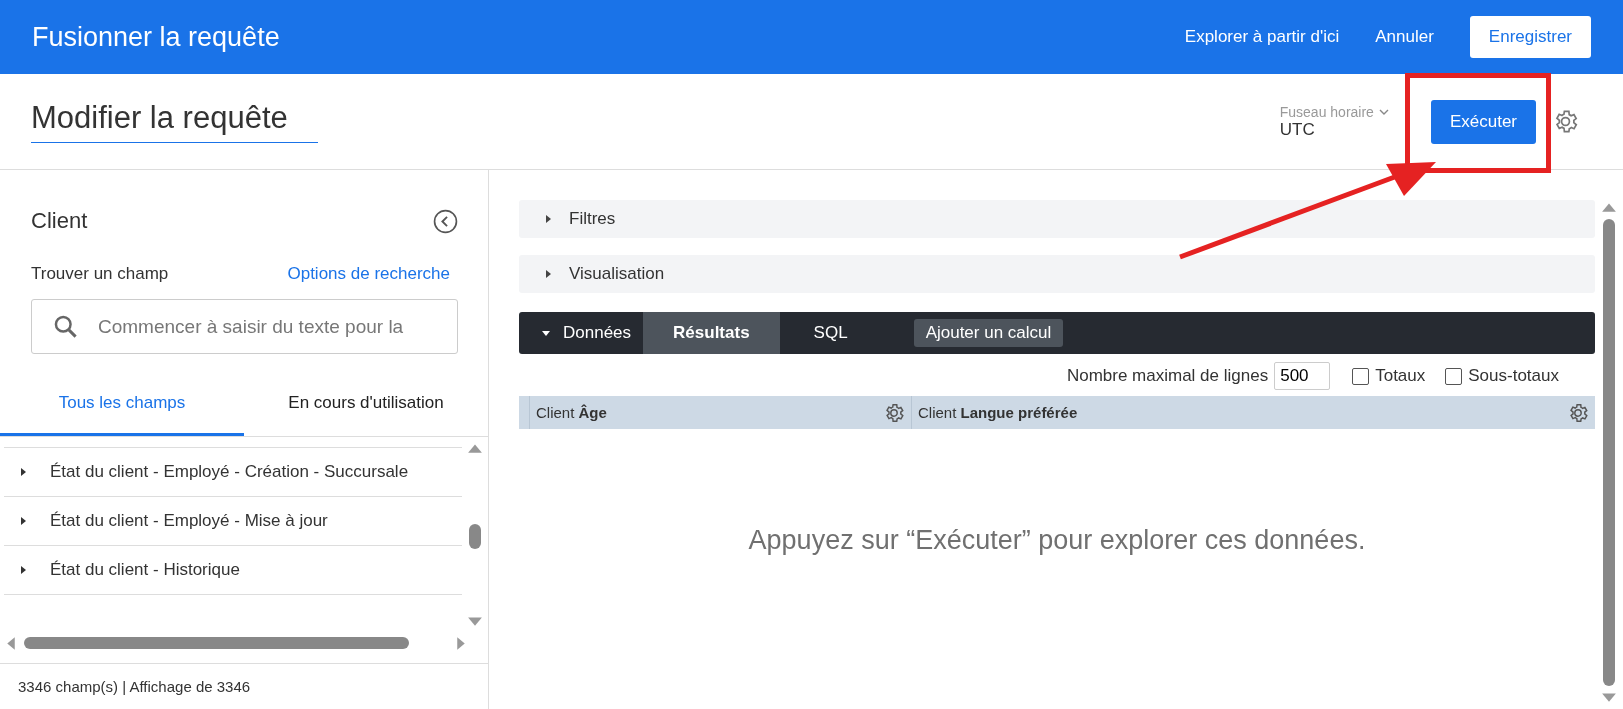 This screenshot has width=1623, height=709. What do you see at coordinates (233, 472) in the screenshot?
I see `field-group-item: État du client - Employé - Création - Succursale` at bounding box center [233, 472].